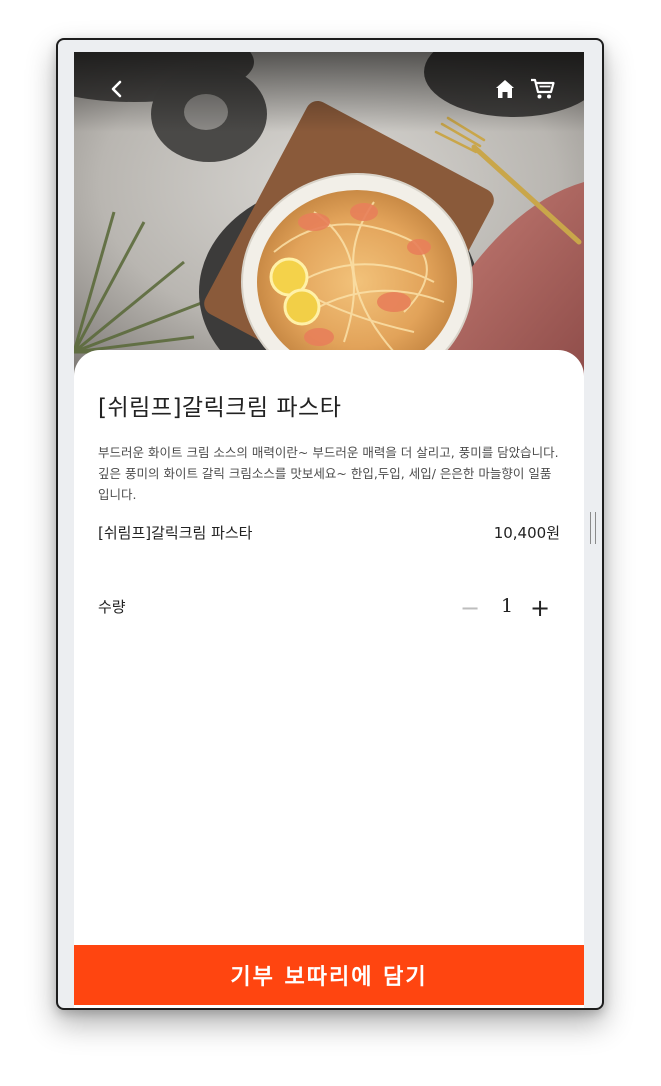 The height and width of the screenshot is (1086, 661). I want to click on chevron-left-icon, so click(116, 89).